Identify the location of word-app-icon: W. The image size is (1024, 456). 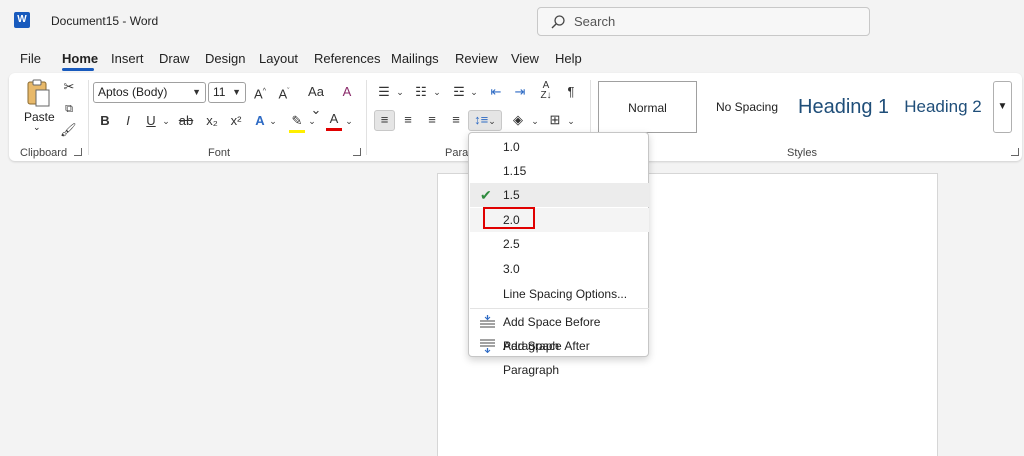
(22, 20).